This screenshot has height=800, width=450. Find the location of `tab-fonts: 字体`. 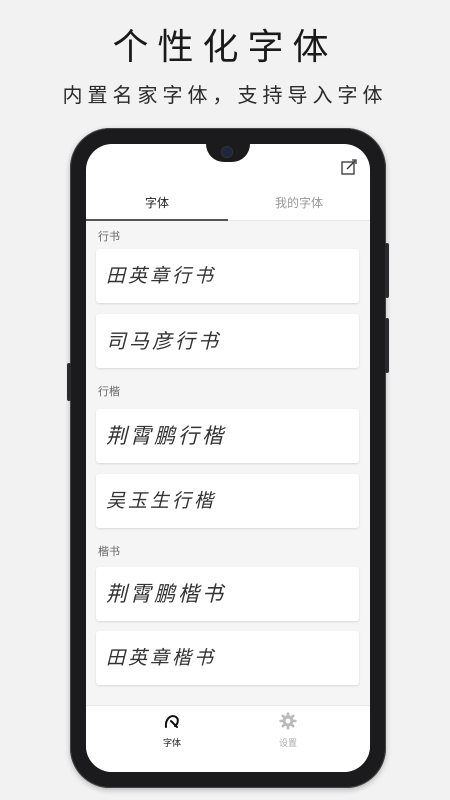

tab-fonts: 字体 is located at coordinates (157, 205).